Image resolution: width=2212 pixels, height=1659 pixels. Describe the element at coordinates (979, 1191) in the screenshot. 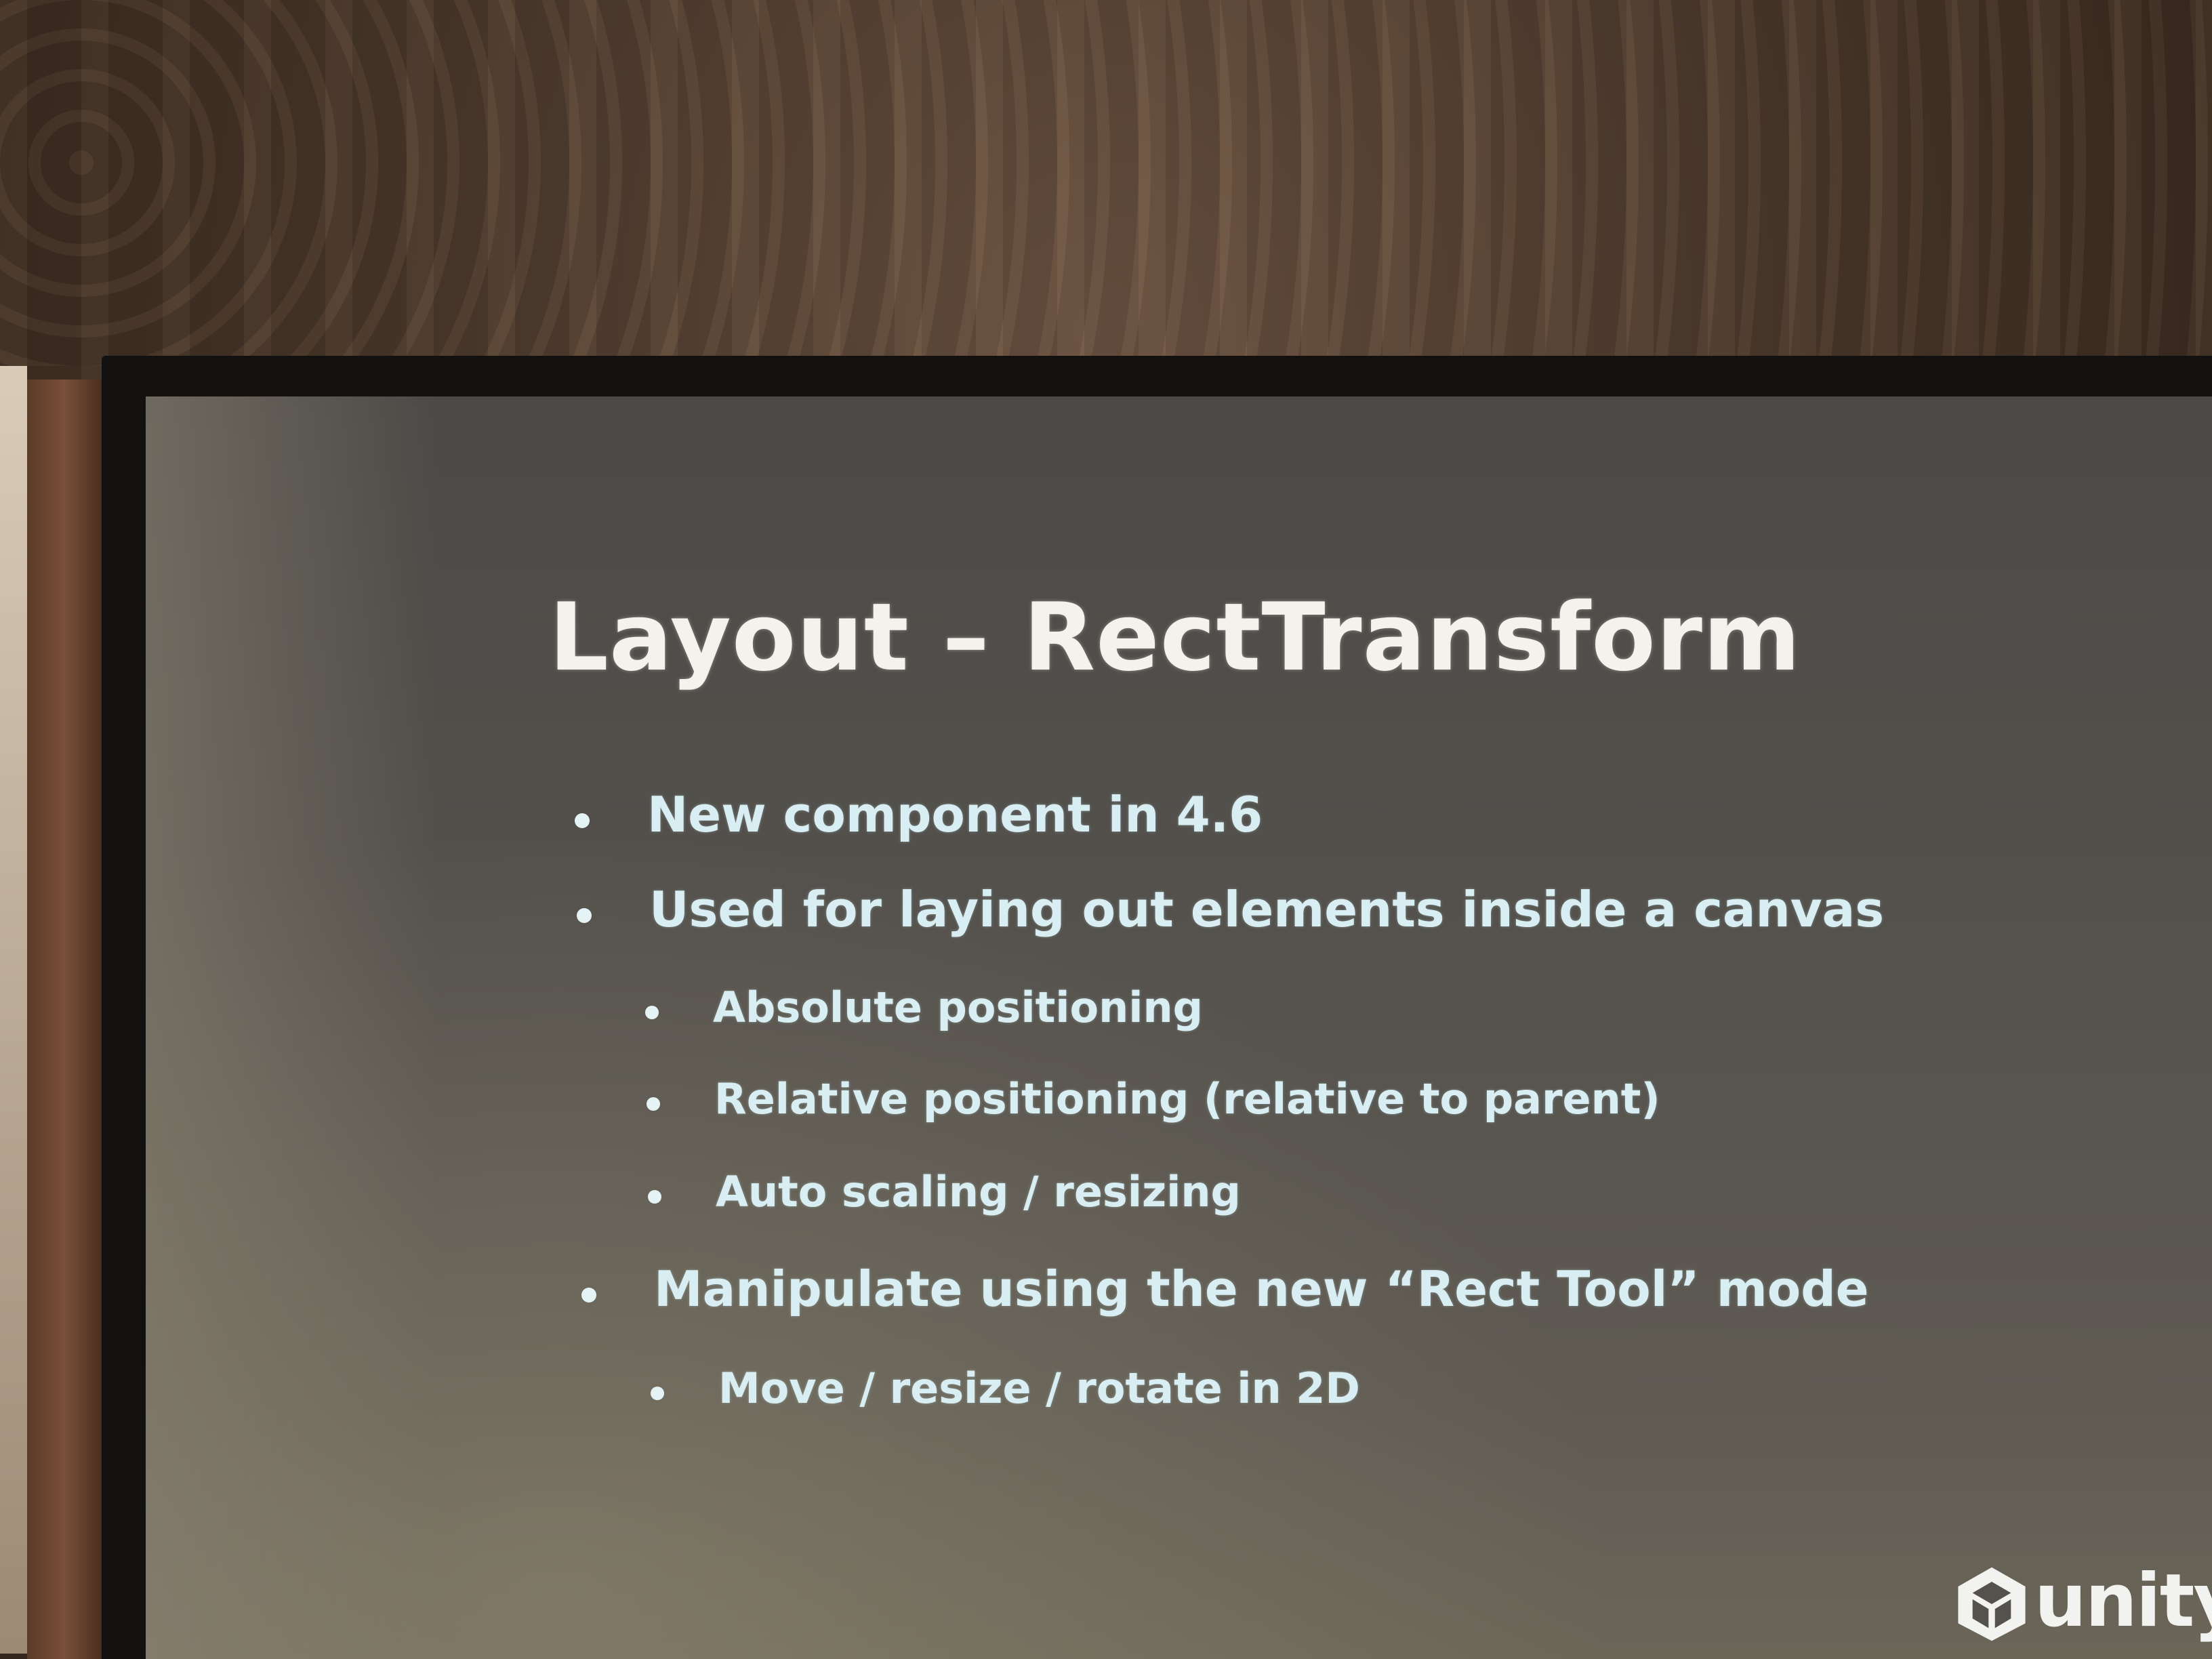

I see `bullet-text: Auto scaling / resizing` at that location.